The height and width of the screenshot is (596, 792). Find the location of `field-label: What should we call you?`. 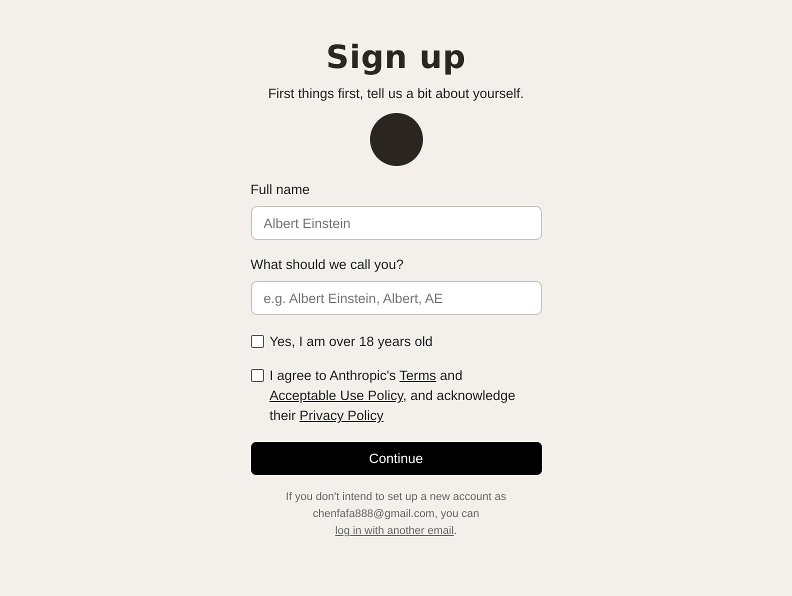

field-label: What should we call you? is located at coordinates (327, 264).